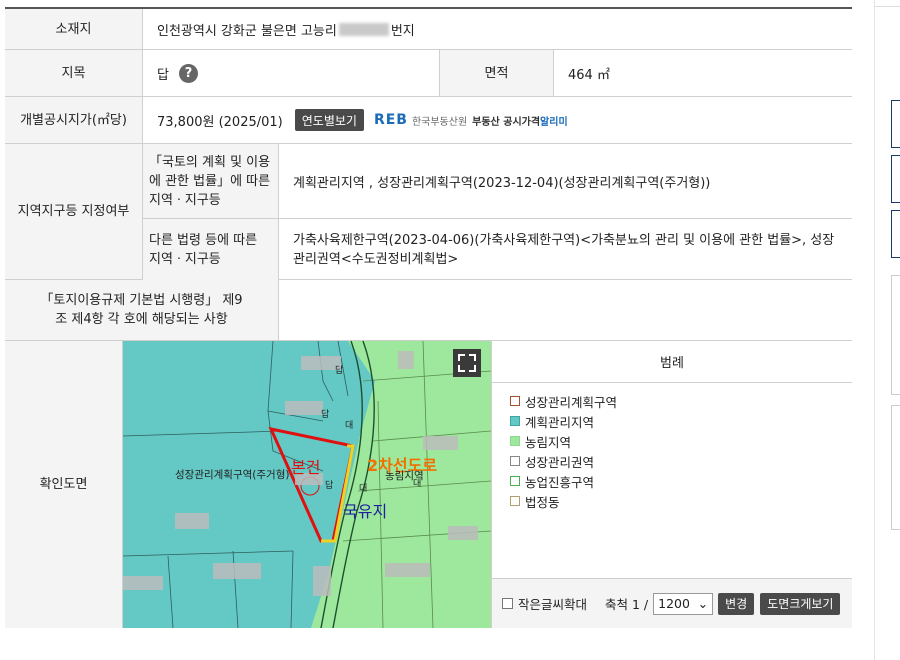  I want to click on zone-label-map: 성장관리계획구역(주거형), so click(232, 475).